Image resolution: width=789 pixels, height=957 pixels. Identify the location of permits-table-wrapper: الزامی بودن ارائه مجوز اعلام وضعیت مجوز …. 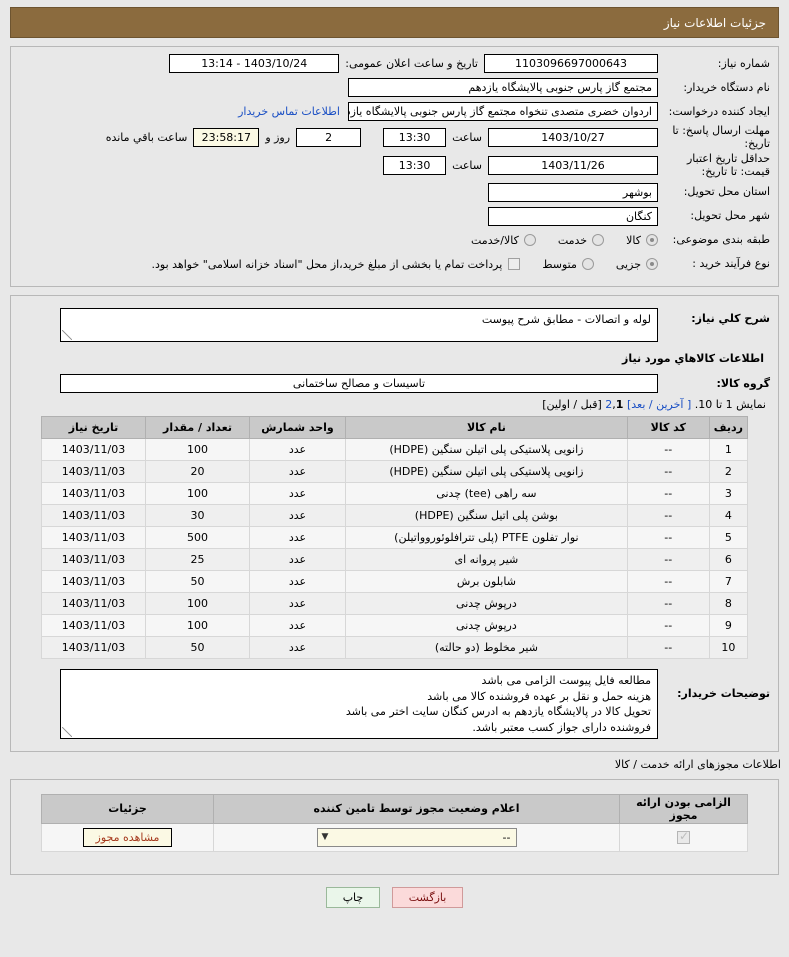
(394, 826).